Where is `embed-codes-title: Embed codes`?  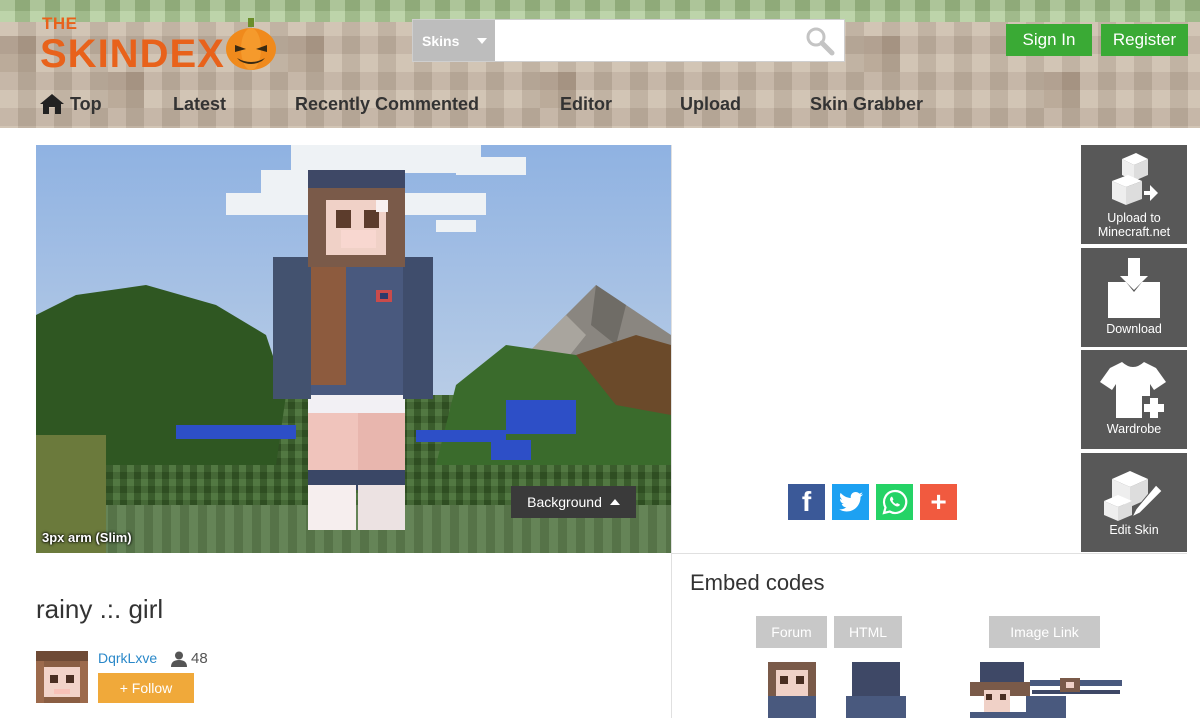
embed-codes-title: Embed codes is located at coordinates (757, 582).